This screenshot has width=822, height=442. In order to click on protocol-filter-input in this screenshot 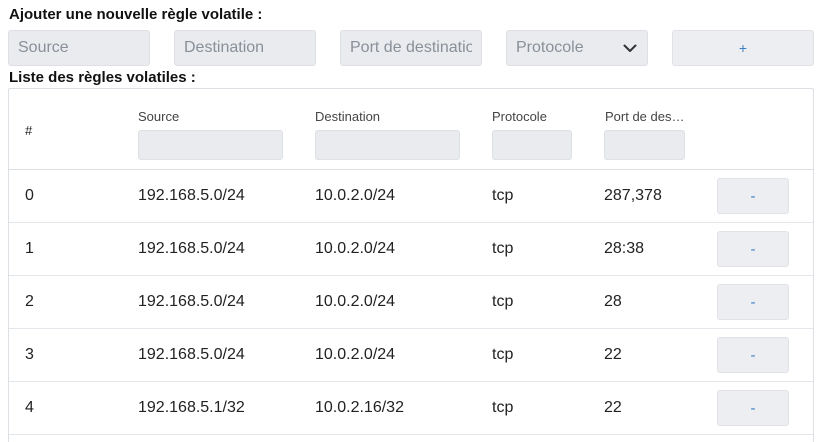, I will do `click(532, 145)`.